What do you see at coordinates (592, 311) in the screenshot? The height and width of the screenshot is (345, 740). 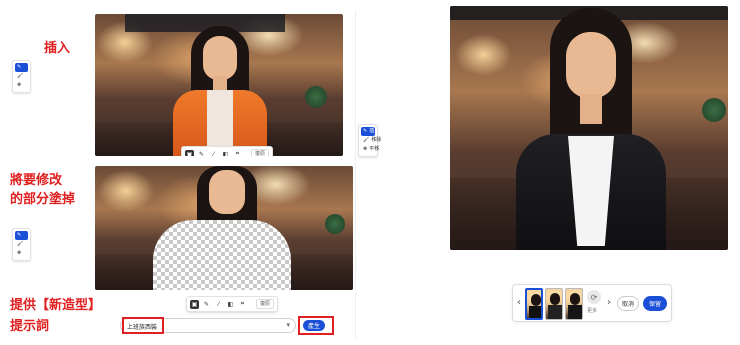 I see `more-label: 更多` at bounding box center [592, 311].